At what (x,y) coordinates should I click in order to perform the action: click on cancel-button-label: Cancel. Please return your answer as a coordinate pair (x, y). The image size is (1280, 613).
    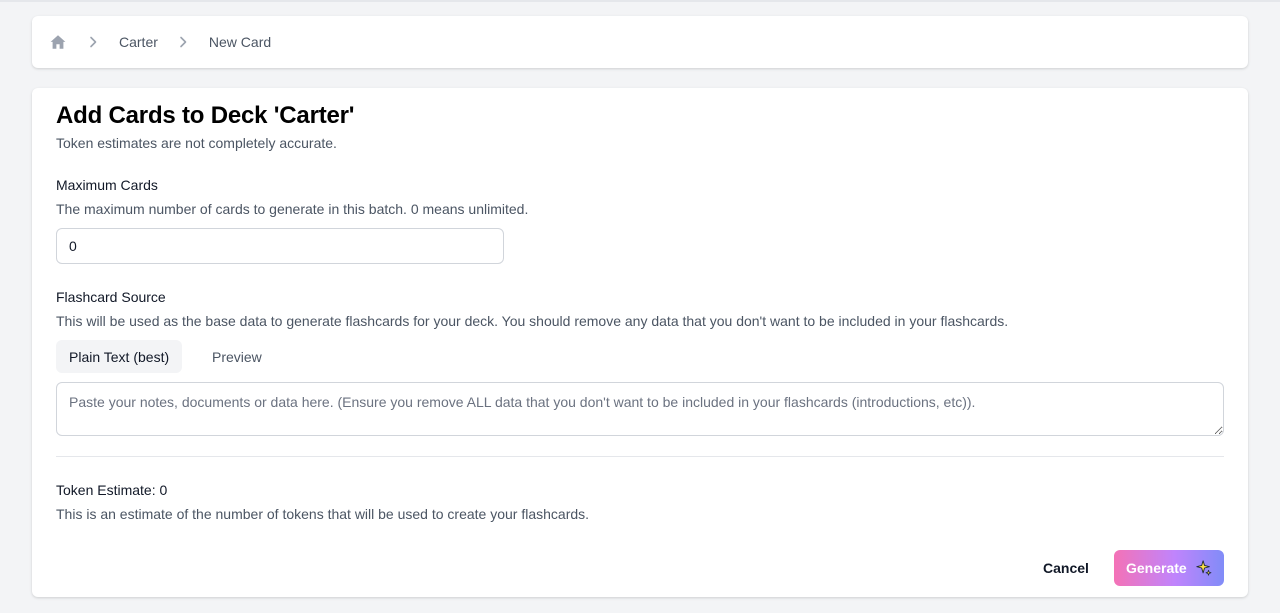
    Looking at the image, I should click on (1066, 568).